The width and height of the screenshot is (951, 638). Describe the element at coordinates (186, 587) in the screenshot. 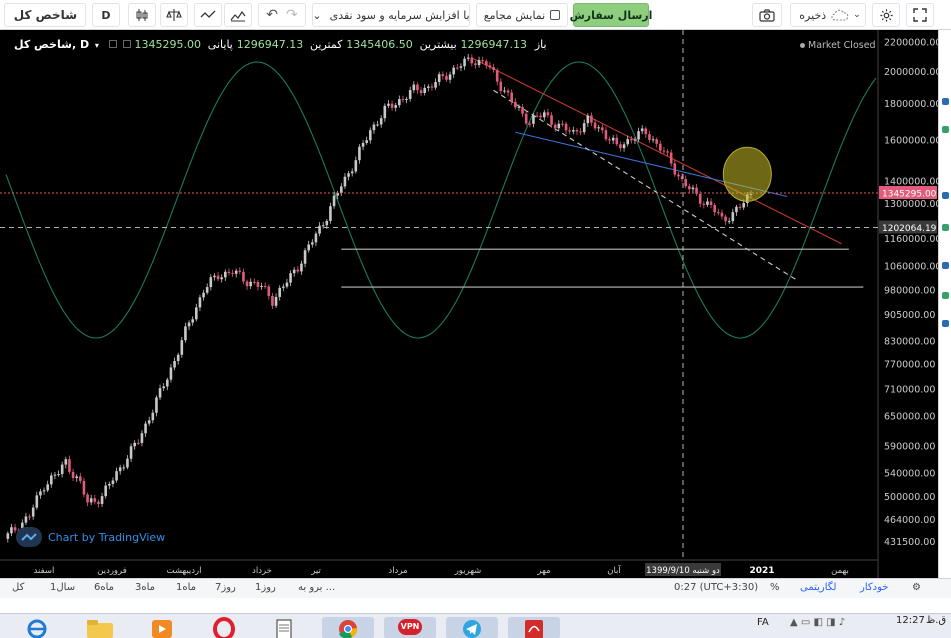

I see `range-1m: 1ماه` at that location.